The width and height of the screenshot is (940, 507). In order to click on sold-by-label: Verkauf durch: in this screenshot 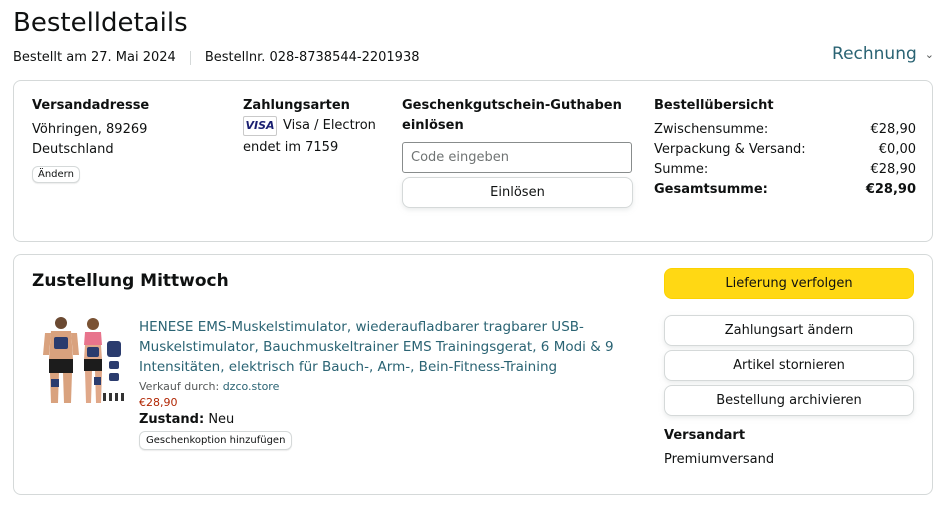, I will do `click(179, 386)`.